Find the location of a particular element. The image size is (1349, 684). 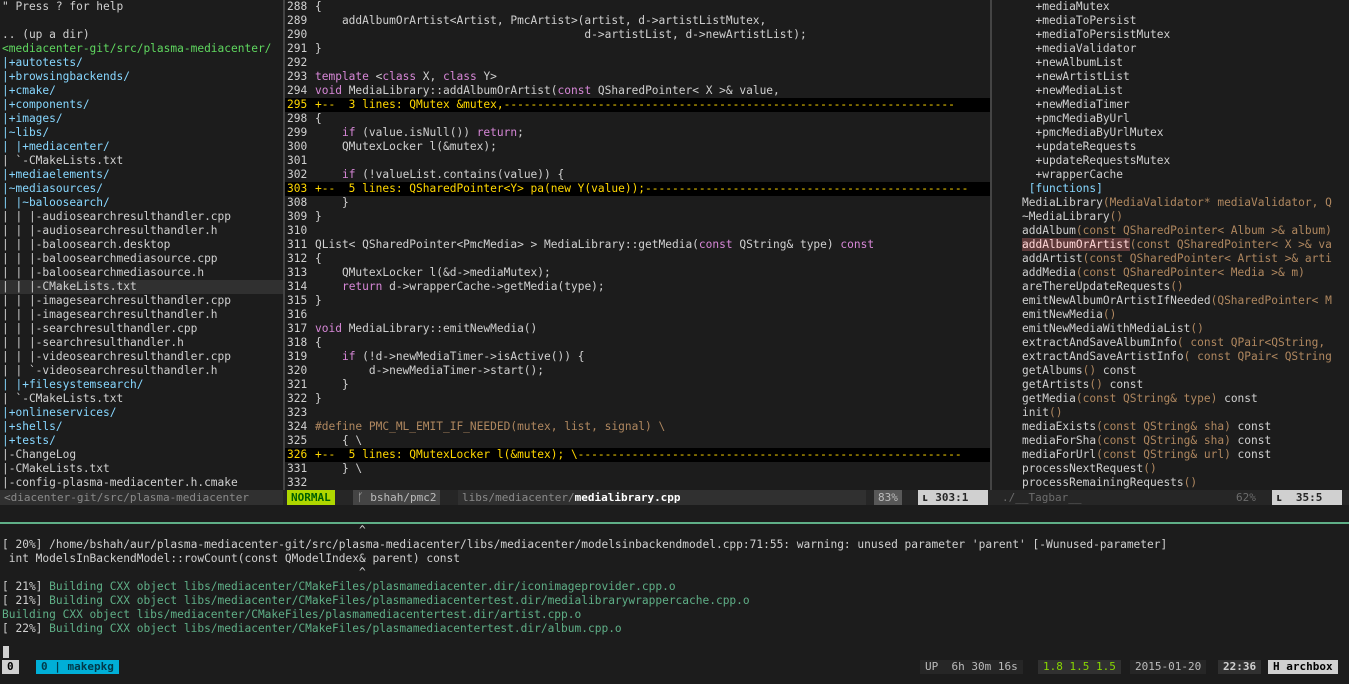

tree-entry: |+components/ is located at coordinates (141, 105).